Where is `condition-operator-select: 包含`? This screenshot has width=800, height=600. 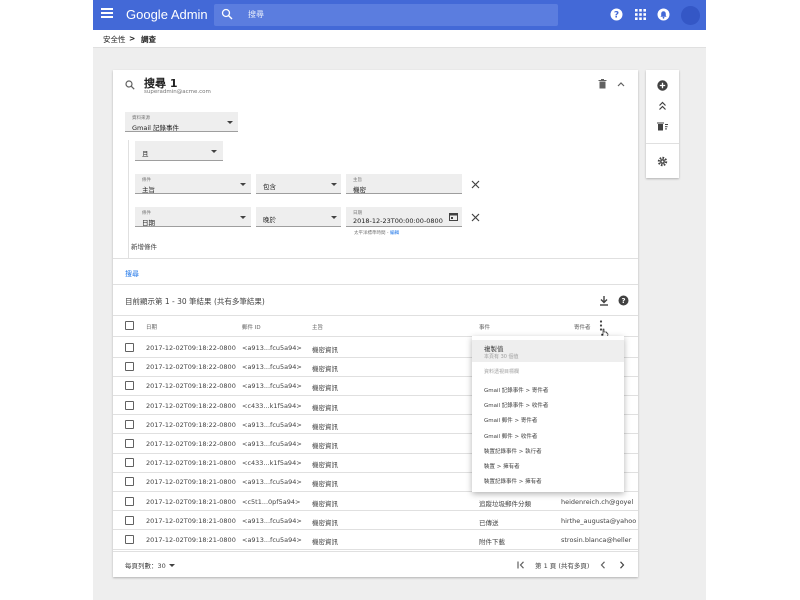
condition-operator-select: 包含 is located at coordinates (298, 184).